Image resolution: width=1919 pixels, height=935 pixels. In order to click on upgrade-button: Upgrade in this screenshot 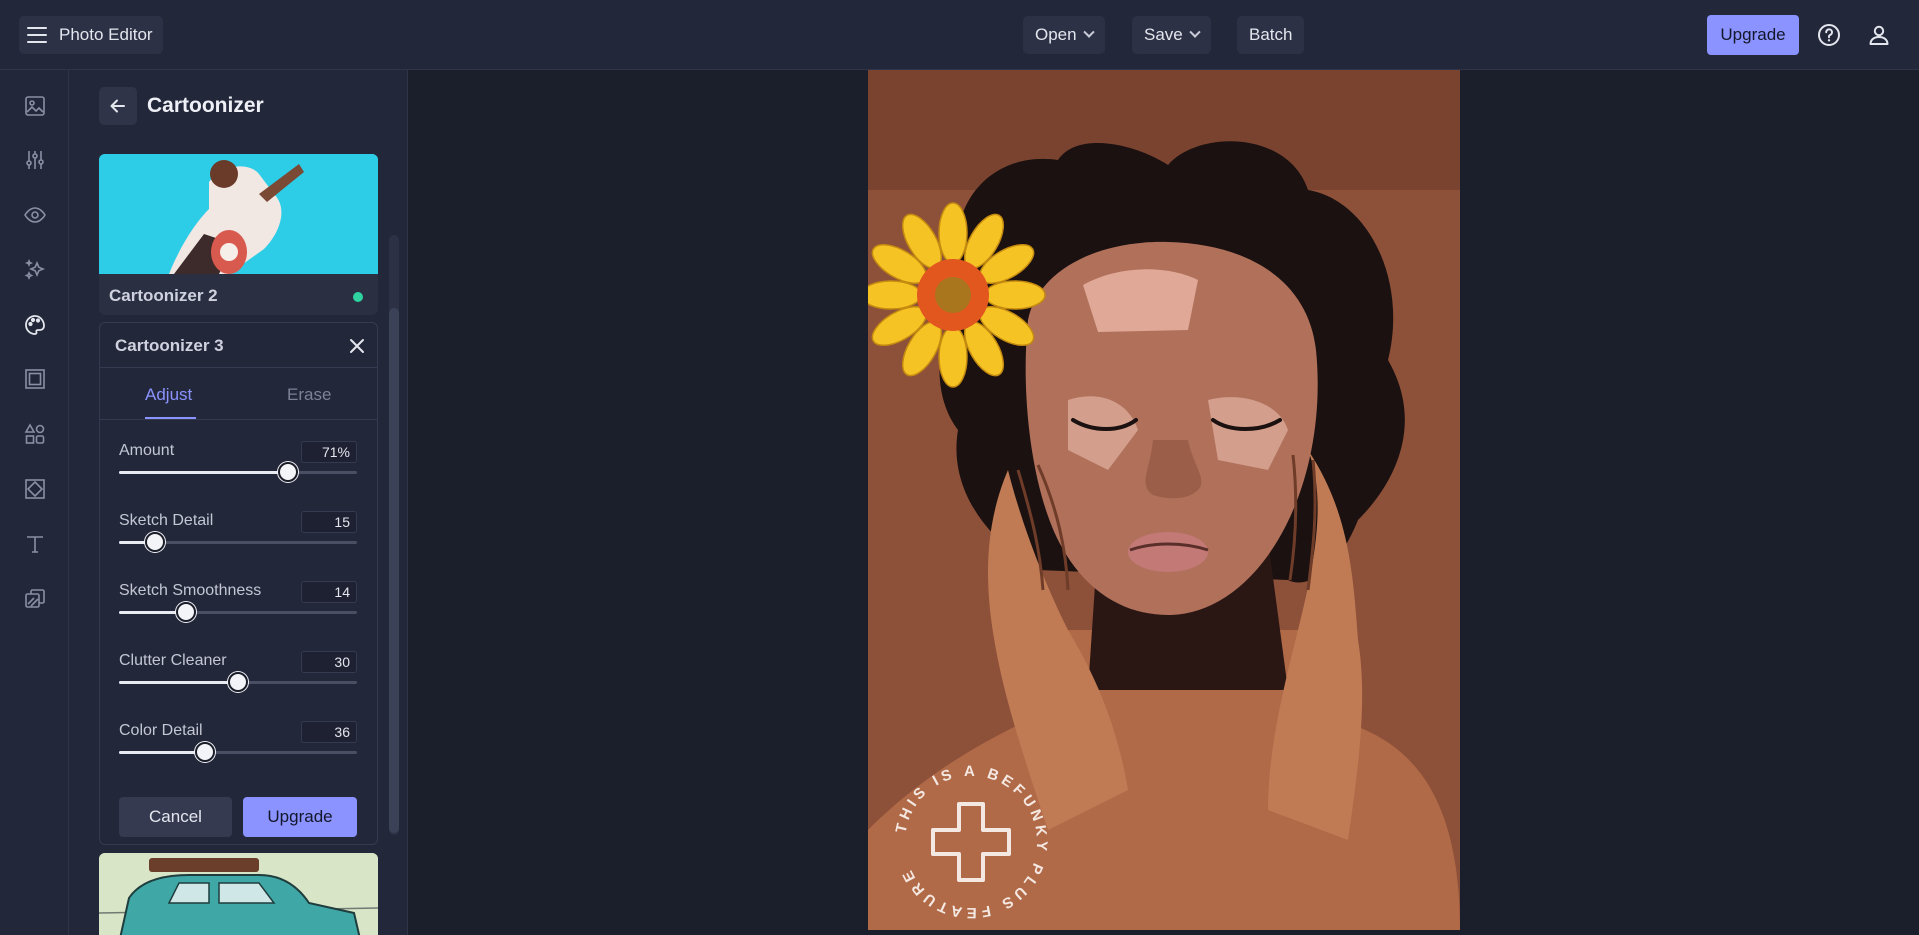, I will do `click(1753, 35)`.